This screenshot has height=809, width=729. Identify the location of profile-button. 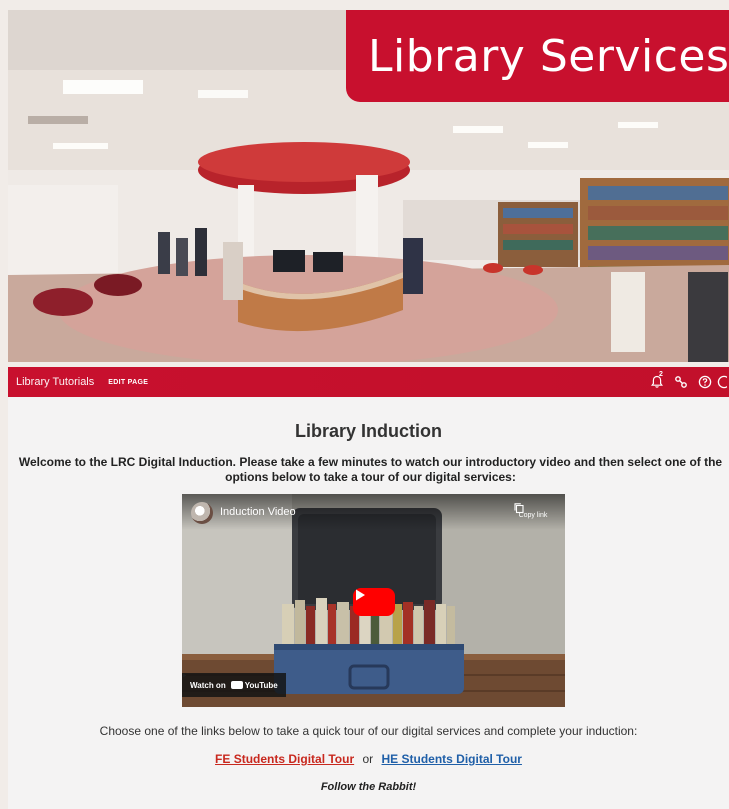
(723, 382).